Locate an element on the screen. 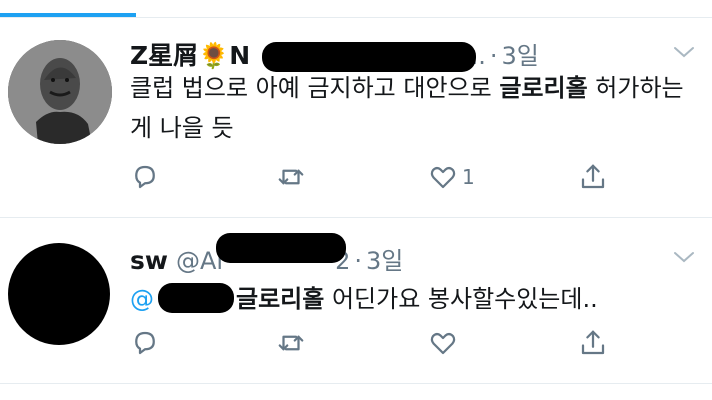  like-count: 1 is located at coordinates (468, 177).